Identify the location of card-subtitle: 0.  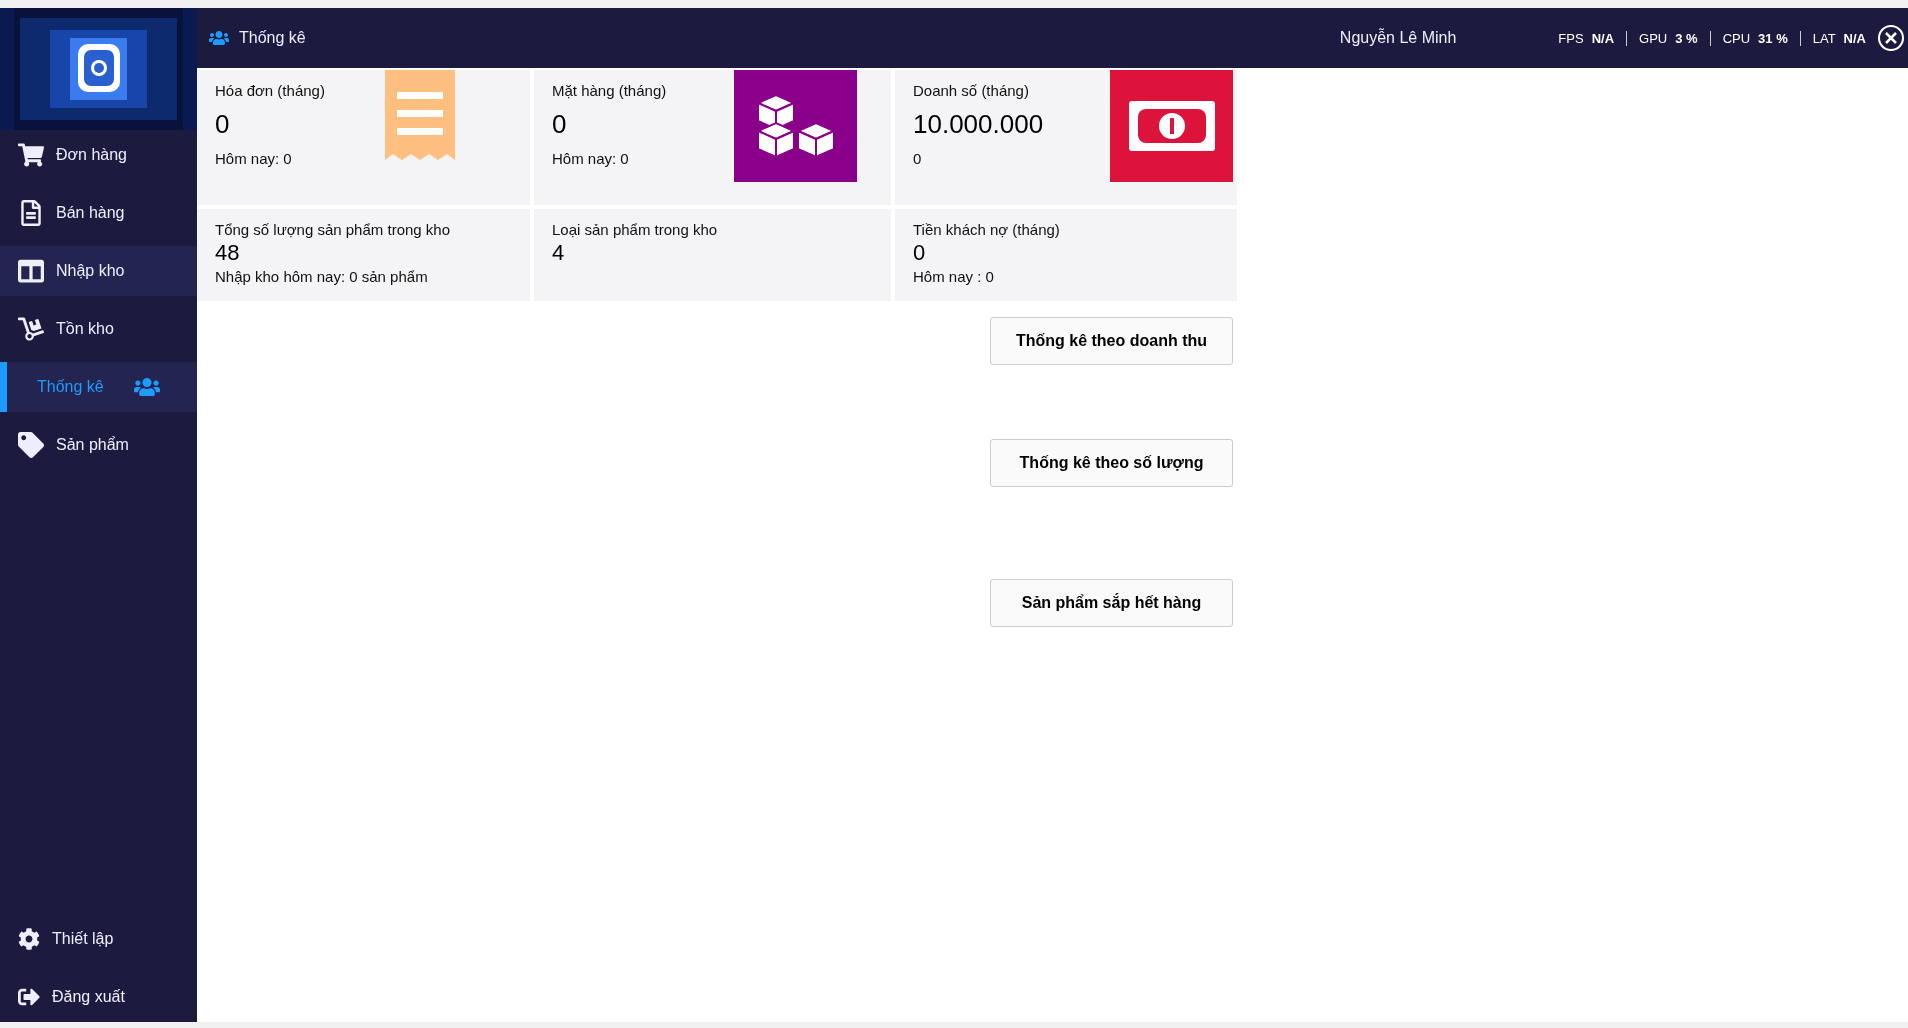
(918, 158).